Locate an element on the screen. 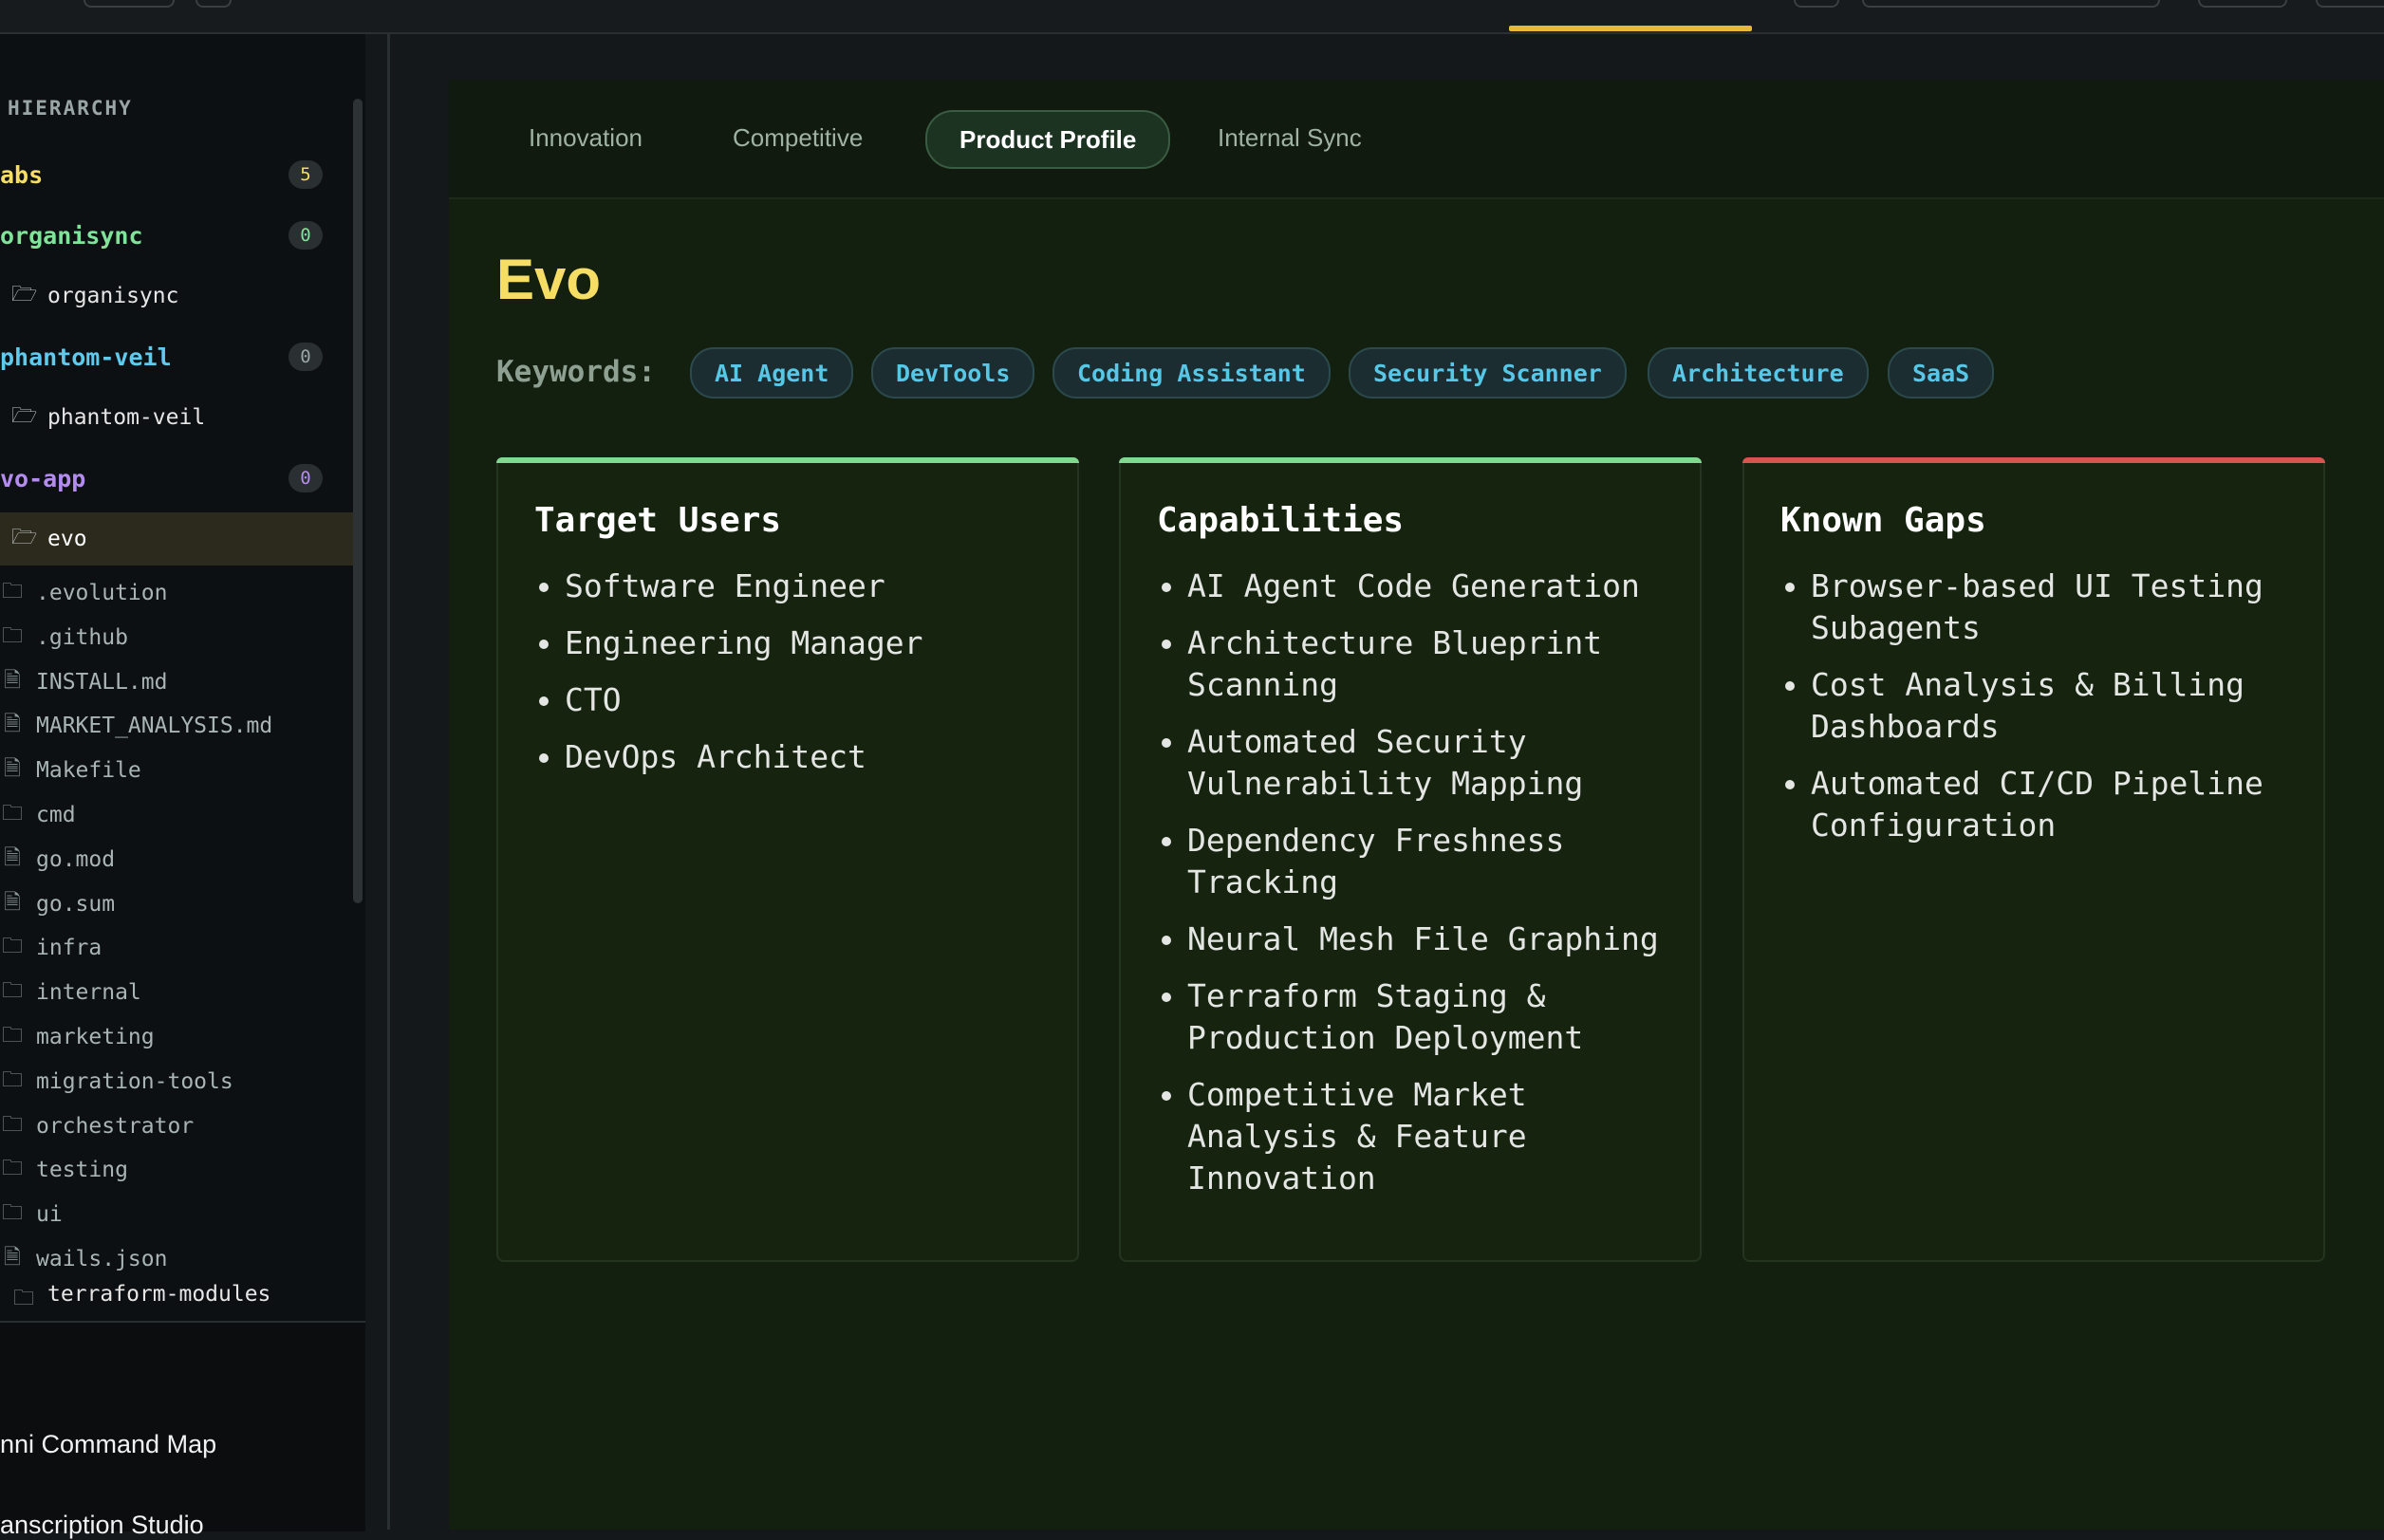 This screenshot has height=1540, width=2384. file-tree-label: cmd is located at coordinates (56, 815).